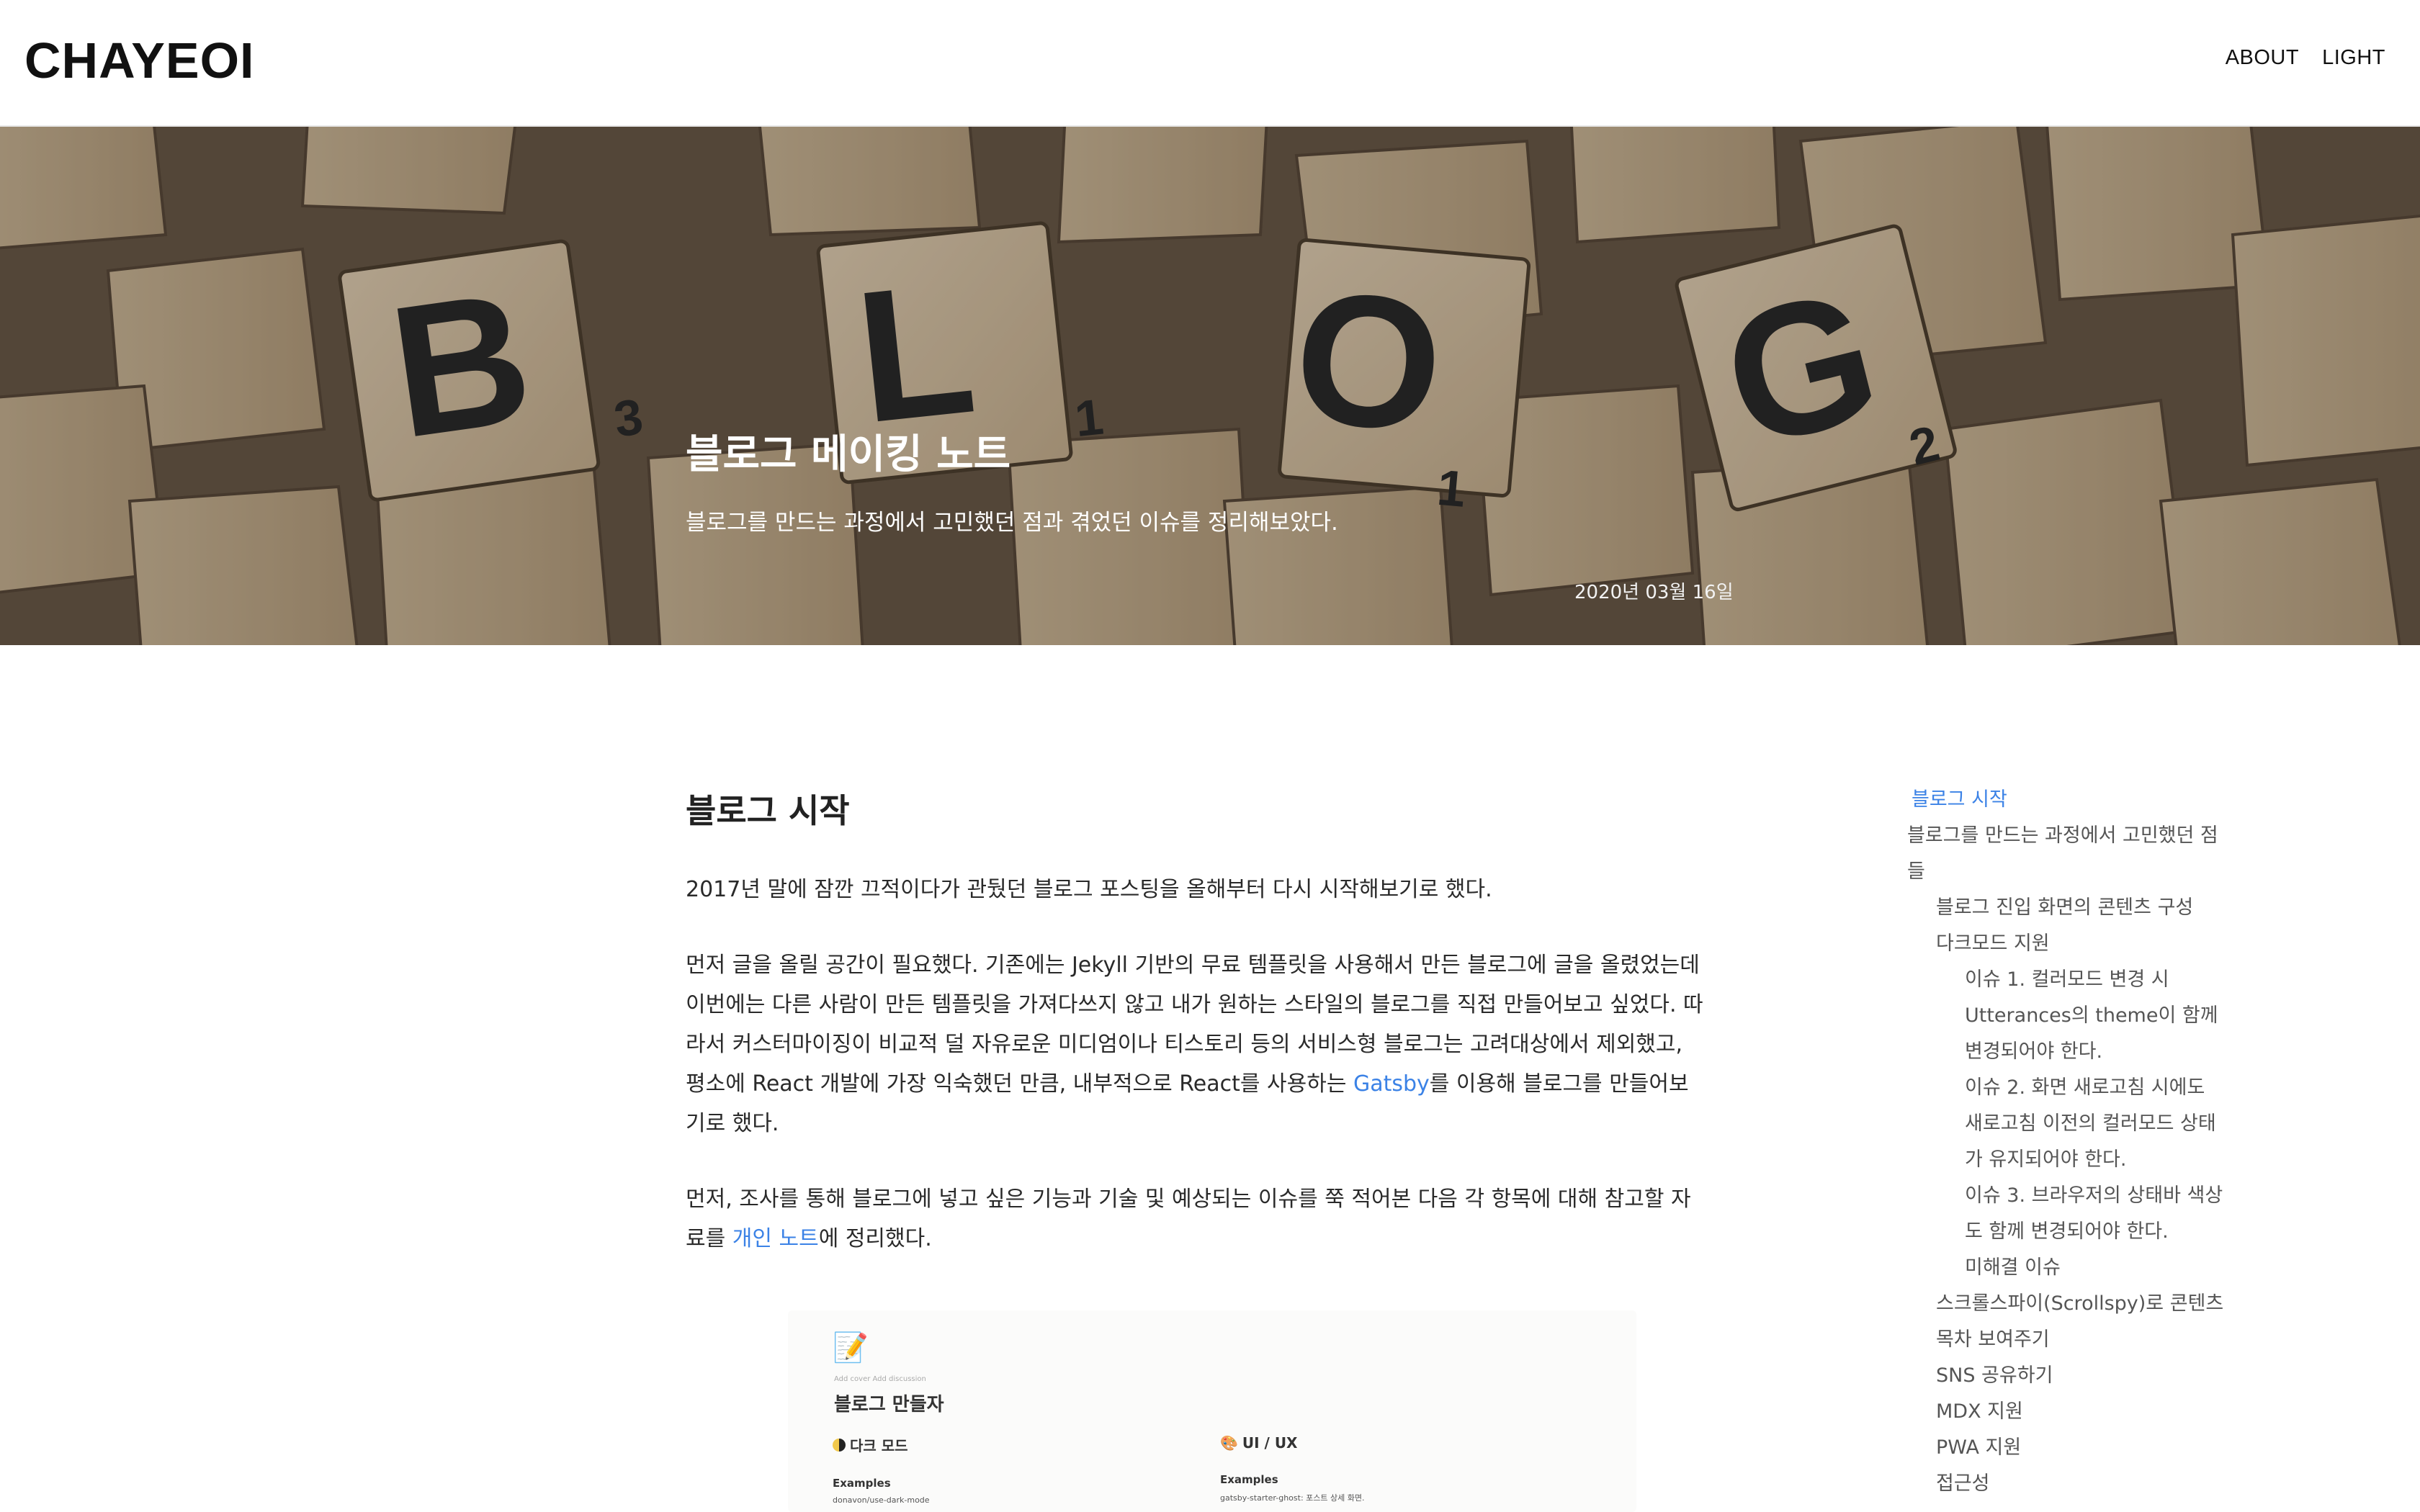 This screenshot has height=1512, width=2420. Describe the element at coordinates (2305, 58) in the screenshot. I see `top-nav: ABOUT LIGHT` at that location.